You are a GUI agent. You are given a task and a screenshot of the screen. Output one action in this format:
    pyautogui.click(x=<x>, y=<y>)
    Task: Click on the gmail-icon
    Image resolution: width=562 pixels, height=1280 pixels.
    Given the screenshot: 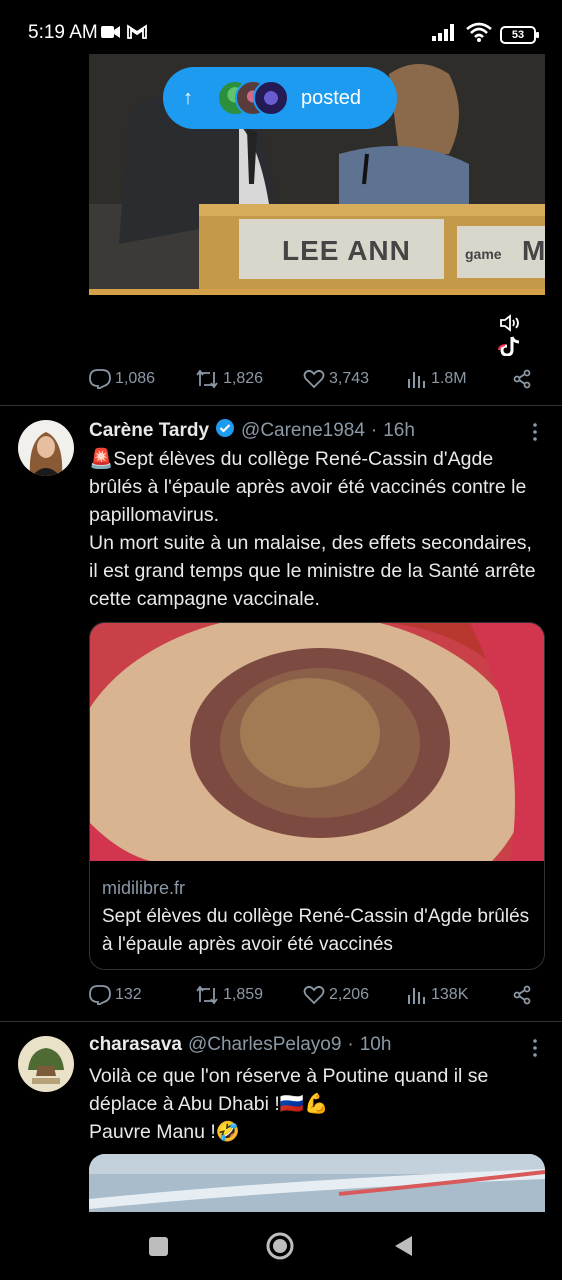 What is the action you would take?
    pyautogui.click(x=137, y=34)
    